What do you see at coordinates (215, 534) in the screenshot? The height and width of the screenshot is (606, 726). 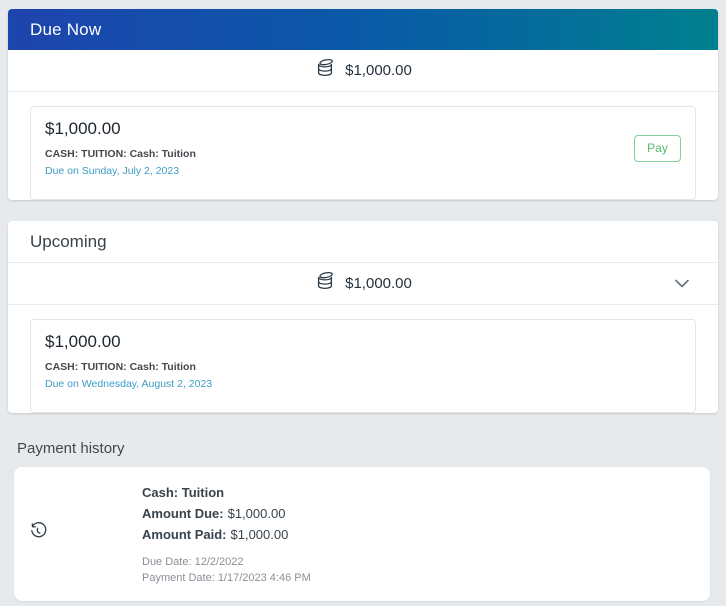 I see `history-amount-paid: Amount Paid: $1,000.00` at bounding box center [215, 534].